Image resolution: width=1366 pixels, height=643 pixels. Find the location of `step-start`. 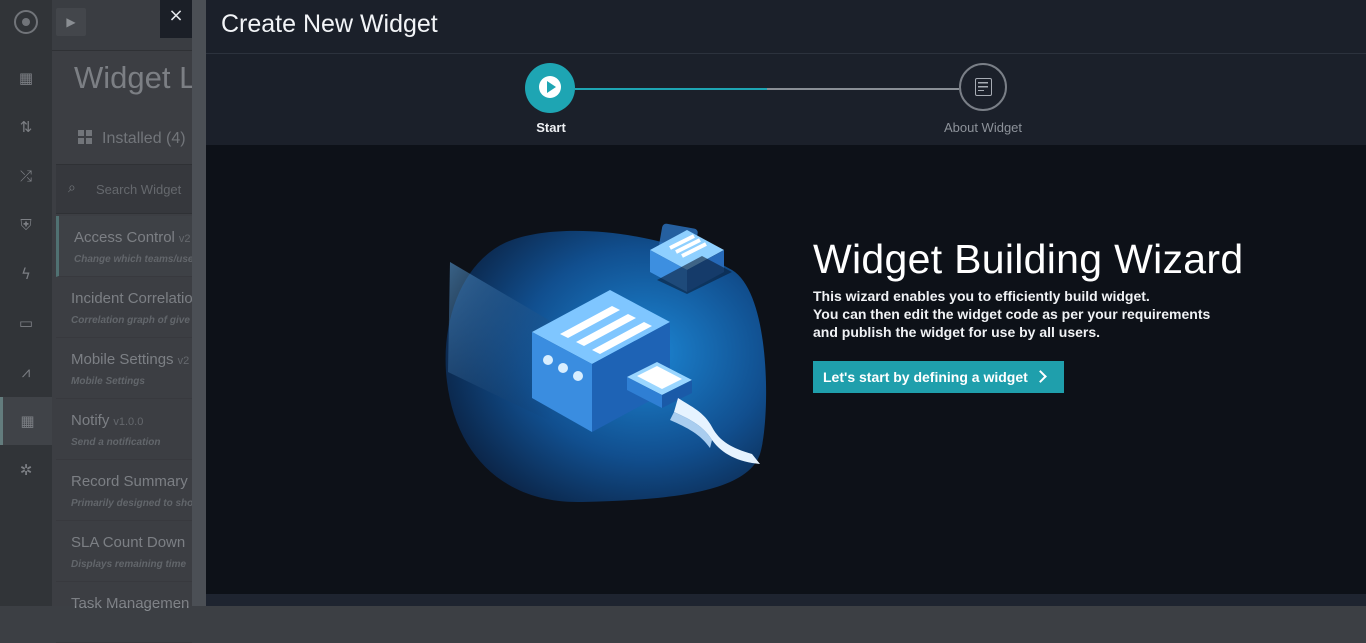

step-start is located at coordinates (550, 88).